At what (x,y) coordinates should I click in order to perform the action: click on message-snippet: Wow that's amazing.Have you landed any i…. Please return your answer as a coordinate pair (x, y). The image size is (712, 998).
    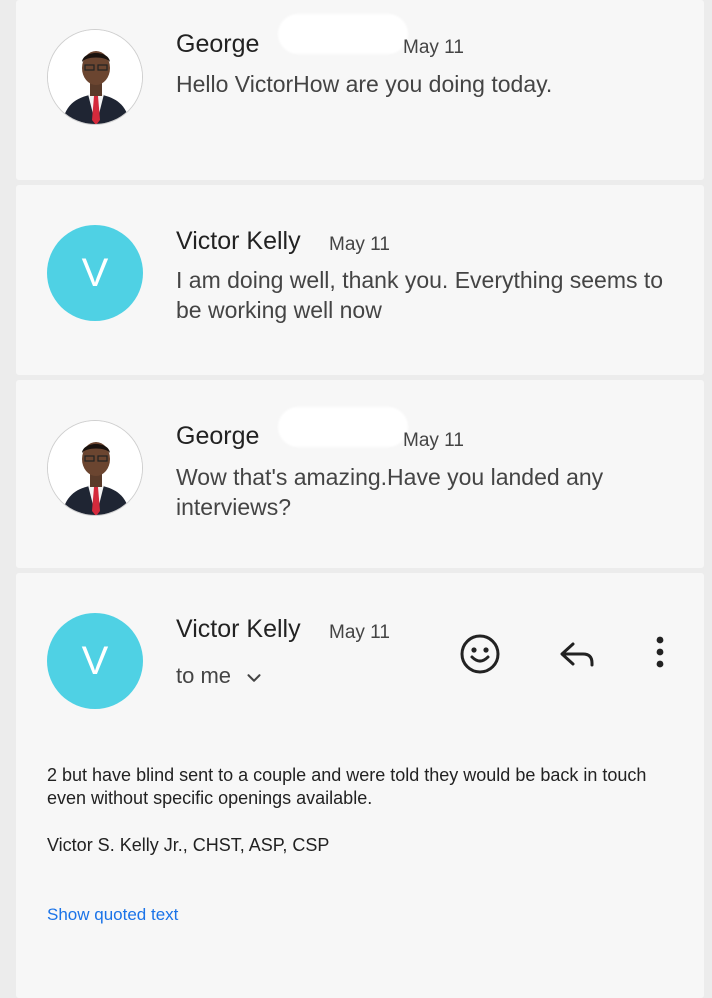
    Looking at the image, I should click on (390, 492).